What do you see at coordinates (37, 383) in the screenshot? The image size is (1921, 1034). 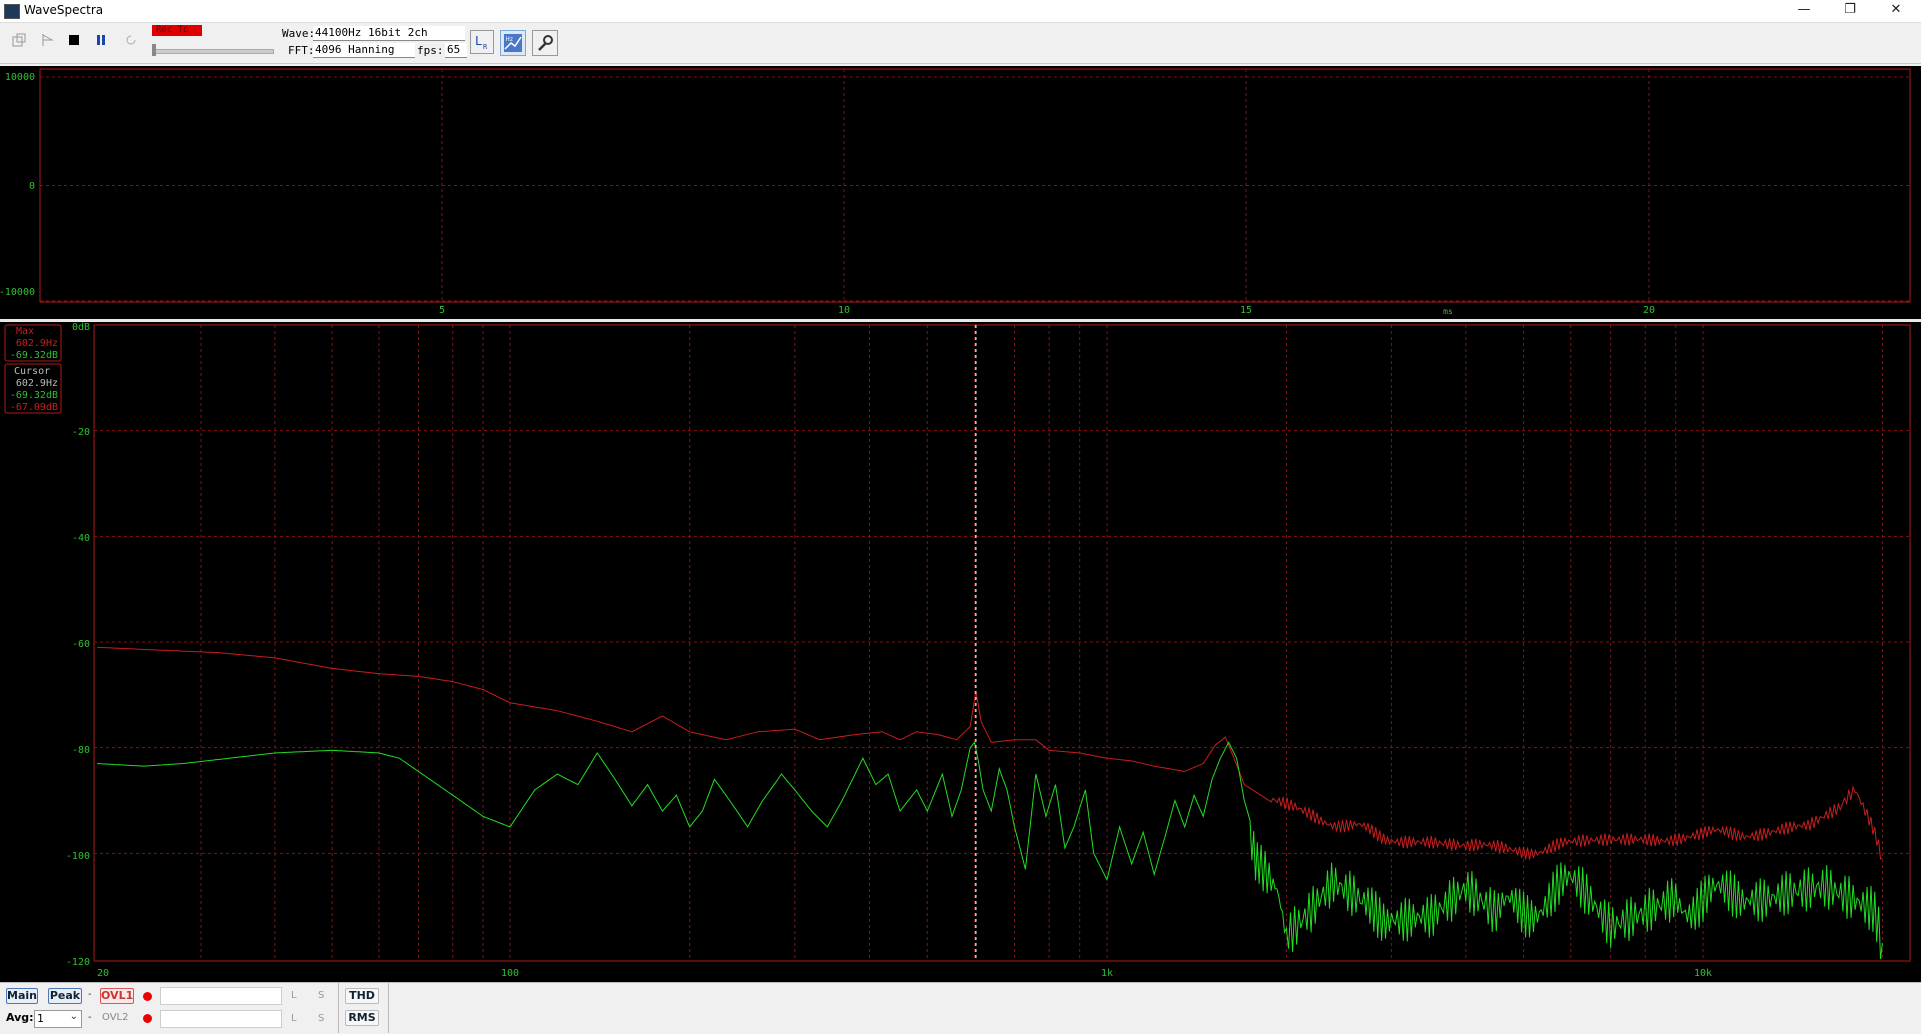 I see `cursor-frequency: 602.9Hz` at bounding box center [37, 383].